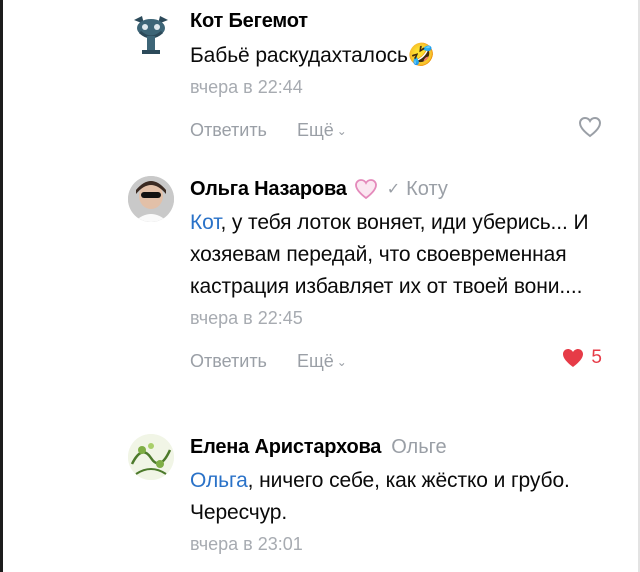 This screenshot has height=572, width=640. I want to click on reply-to-user: Коту, so click(427, 189).